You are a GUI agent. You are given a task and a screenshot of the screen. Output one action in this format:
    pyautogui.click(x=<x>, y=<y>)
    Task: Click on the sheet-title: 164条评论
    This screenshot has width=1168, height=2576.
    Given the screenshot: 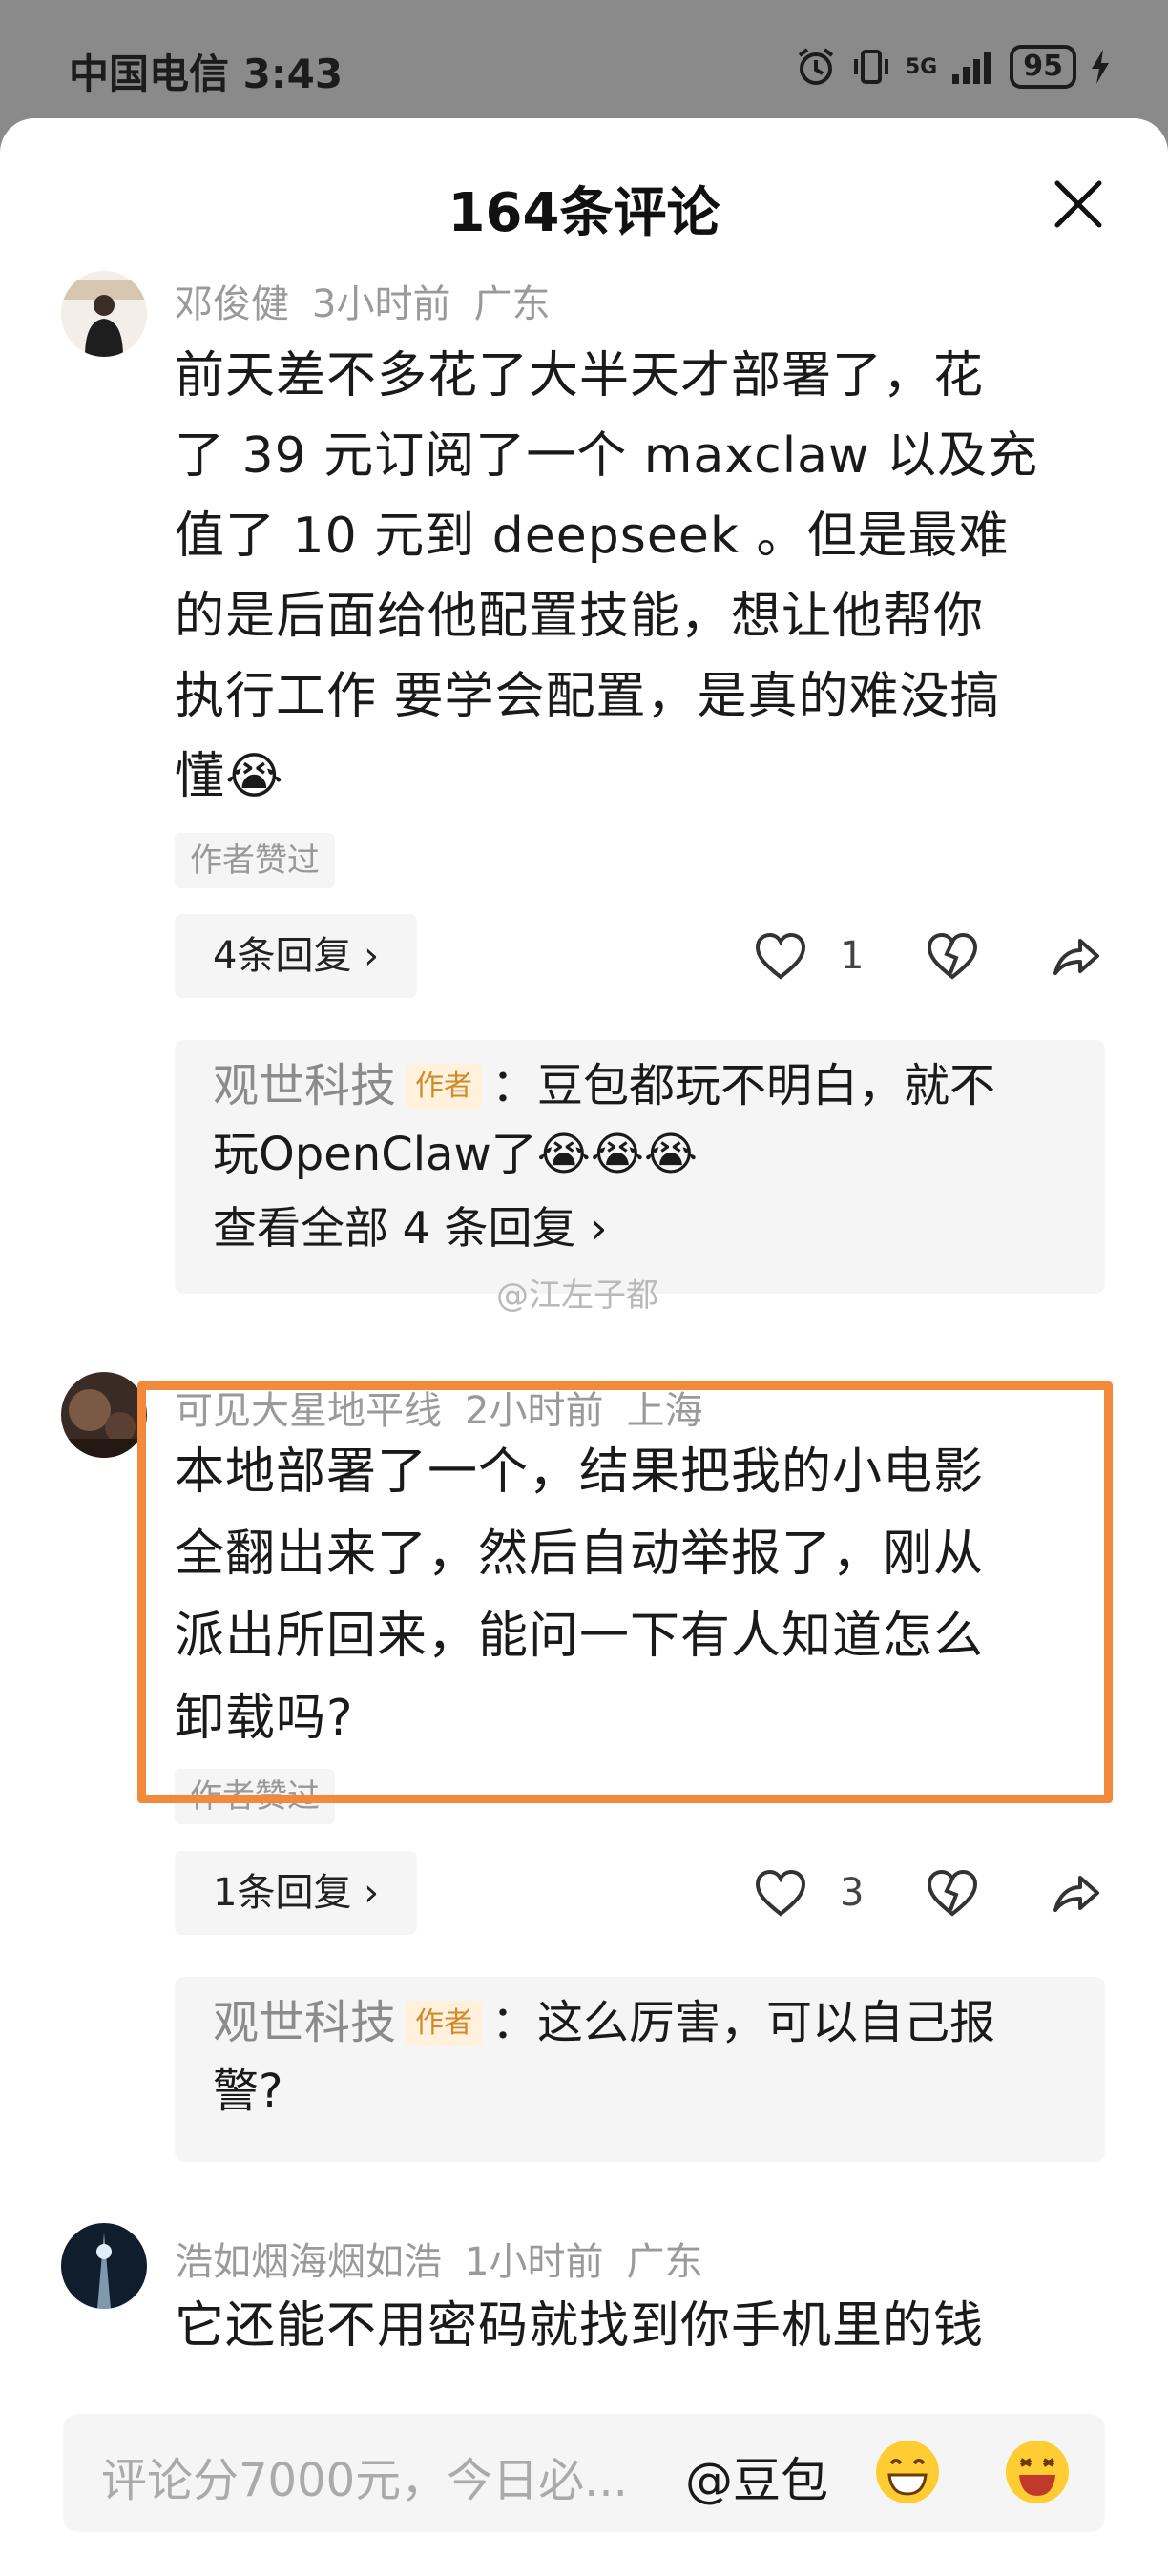 What is the action you would take?
    pyautogui.click(x=584, y=213)
    